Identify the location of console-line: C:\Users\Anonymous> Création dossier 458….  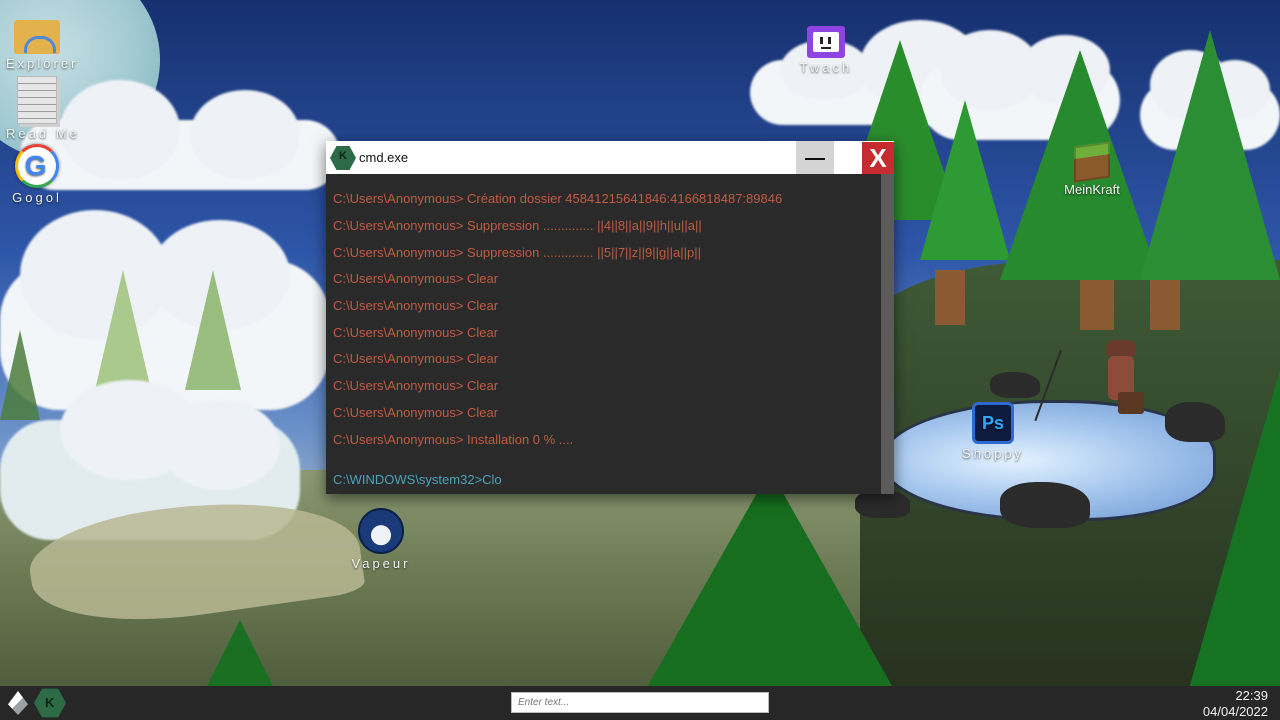
(558, 198).